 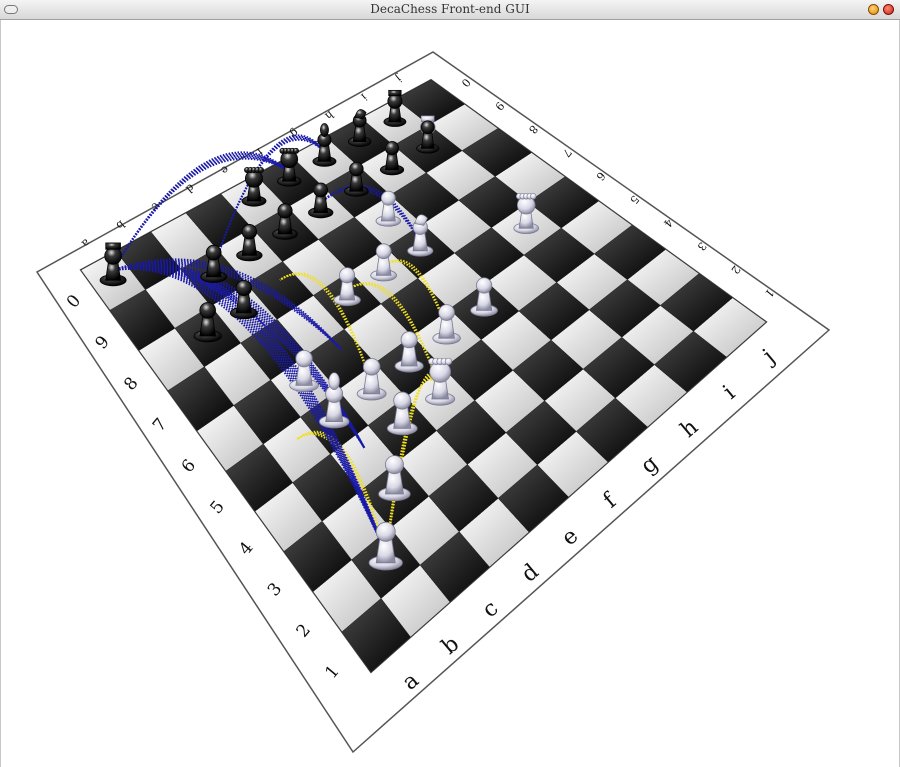 What do you see at coordinates (873, 9) in the screenshot?
I see `minimize-button` at bounding box center [873, 9].